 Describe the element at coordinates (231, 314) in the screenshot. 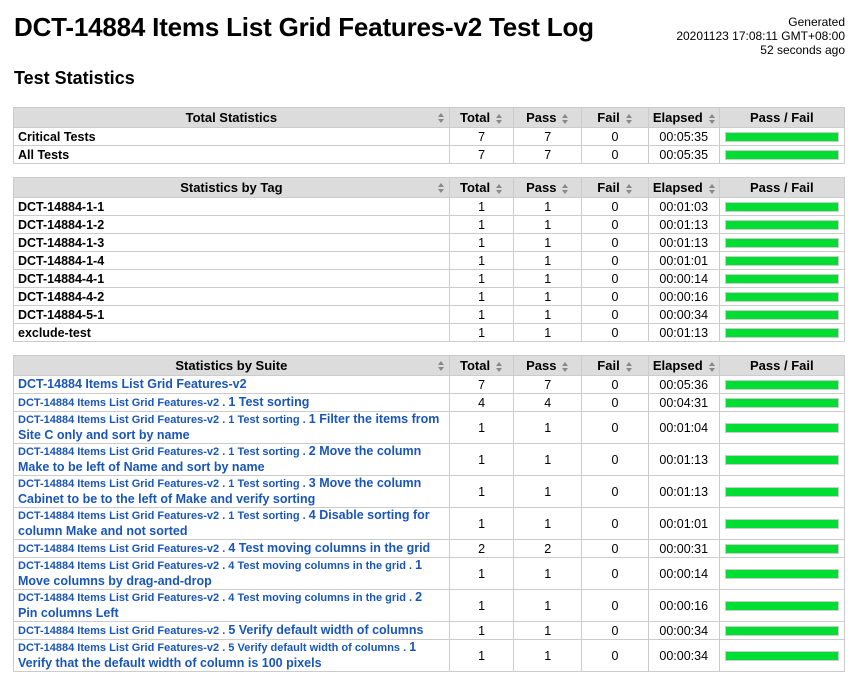

I see `row-name-cell: DCT-14884-5-1` at that location.